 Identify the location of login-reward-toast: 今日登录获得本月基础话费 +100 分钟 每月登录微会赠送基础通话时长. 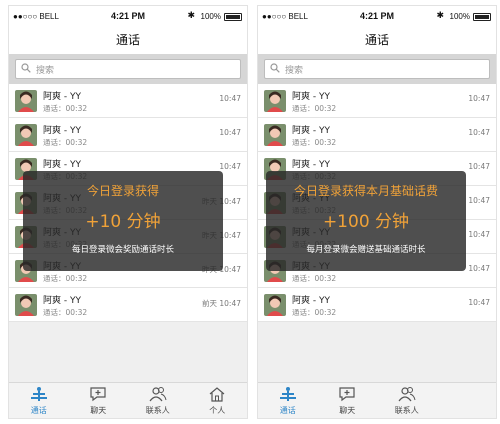
(366, 221).